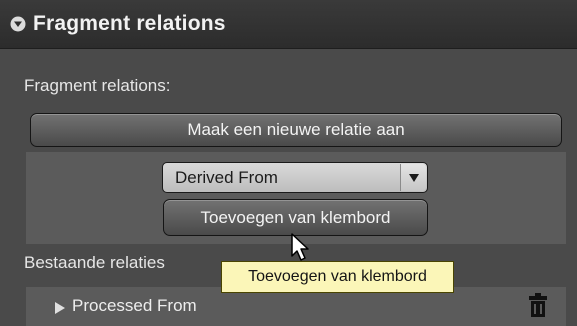  I want to click on relation-item-label: Processed From, so click(134, 305).